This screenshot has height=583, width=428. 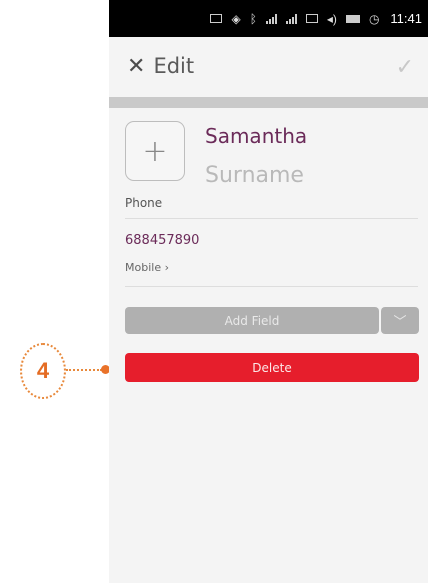 I want to click on 3g-icon, so click(x=311, y=18).